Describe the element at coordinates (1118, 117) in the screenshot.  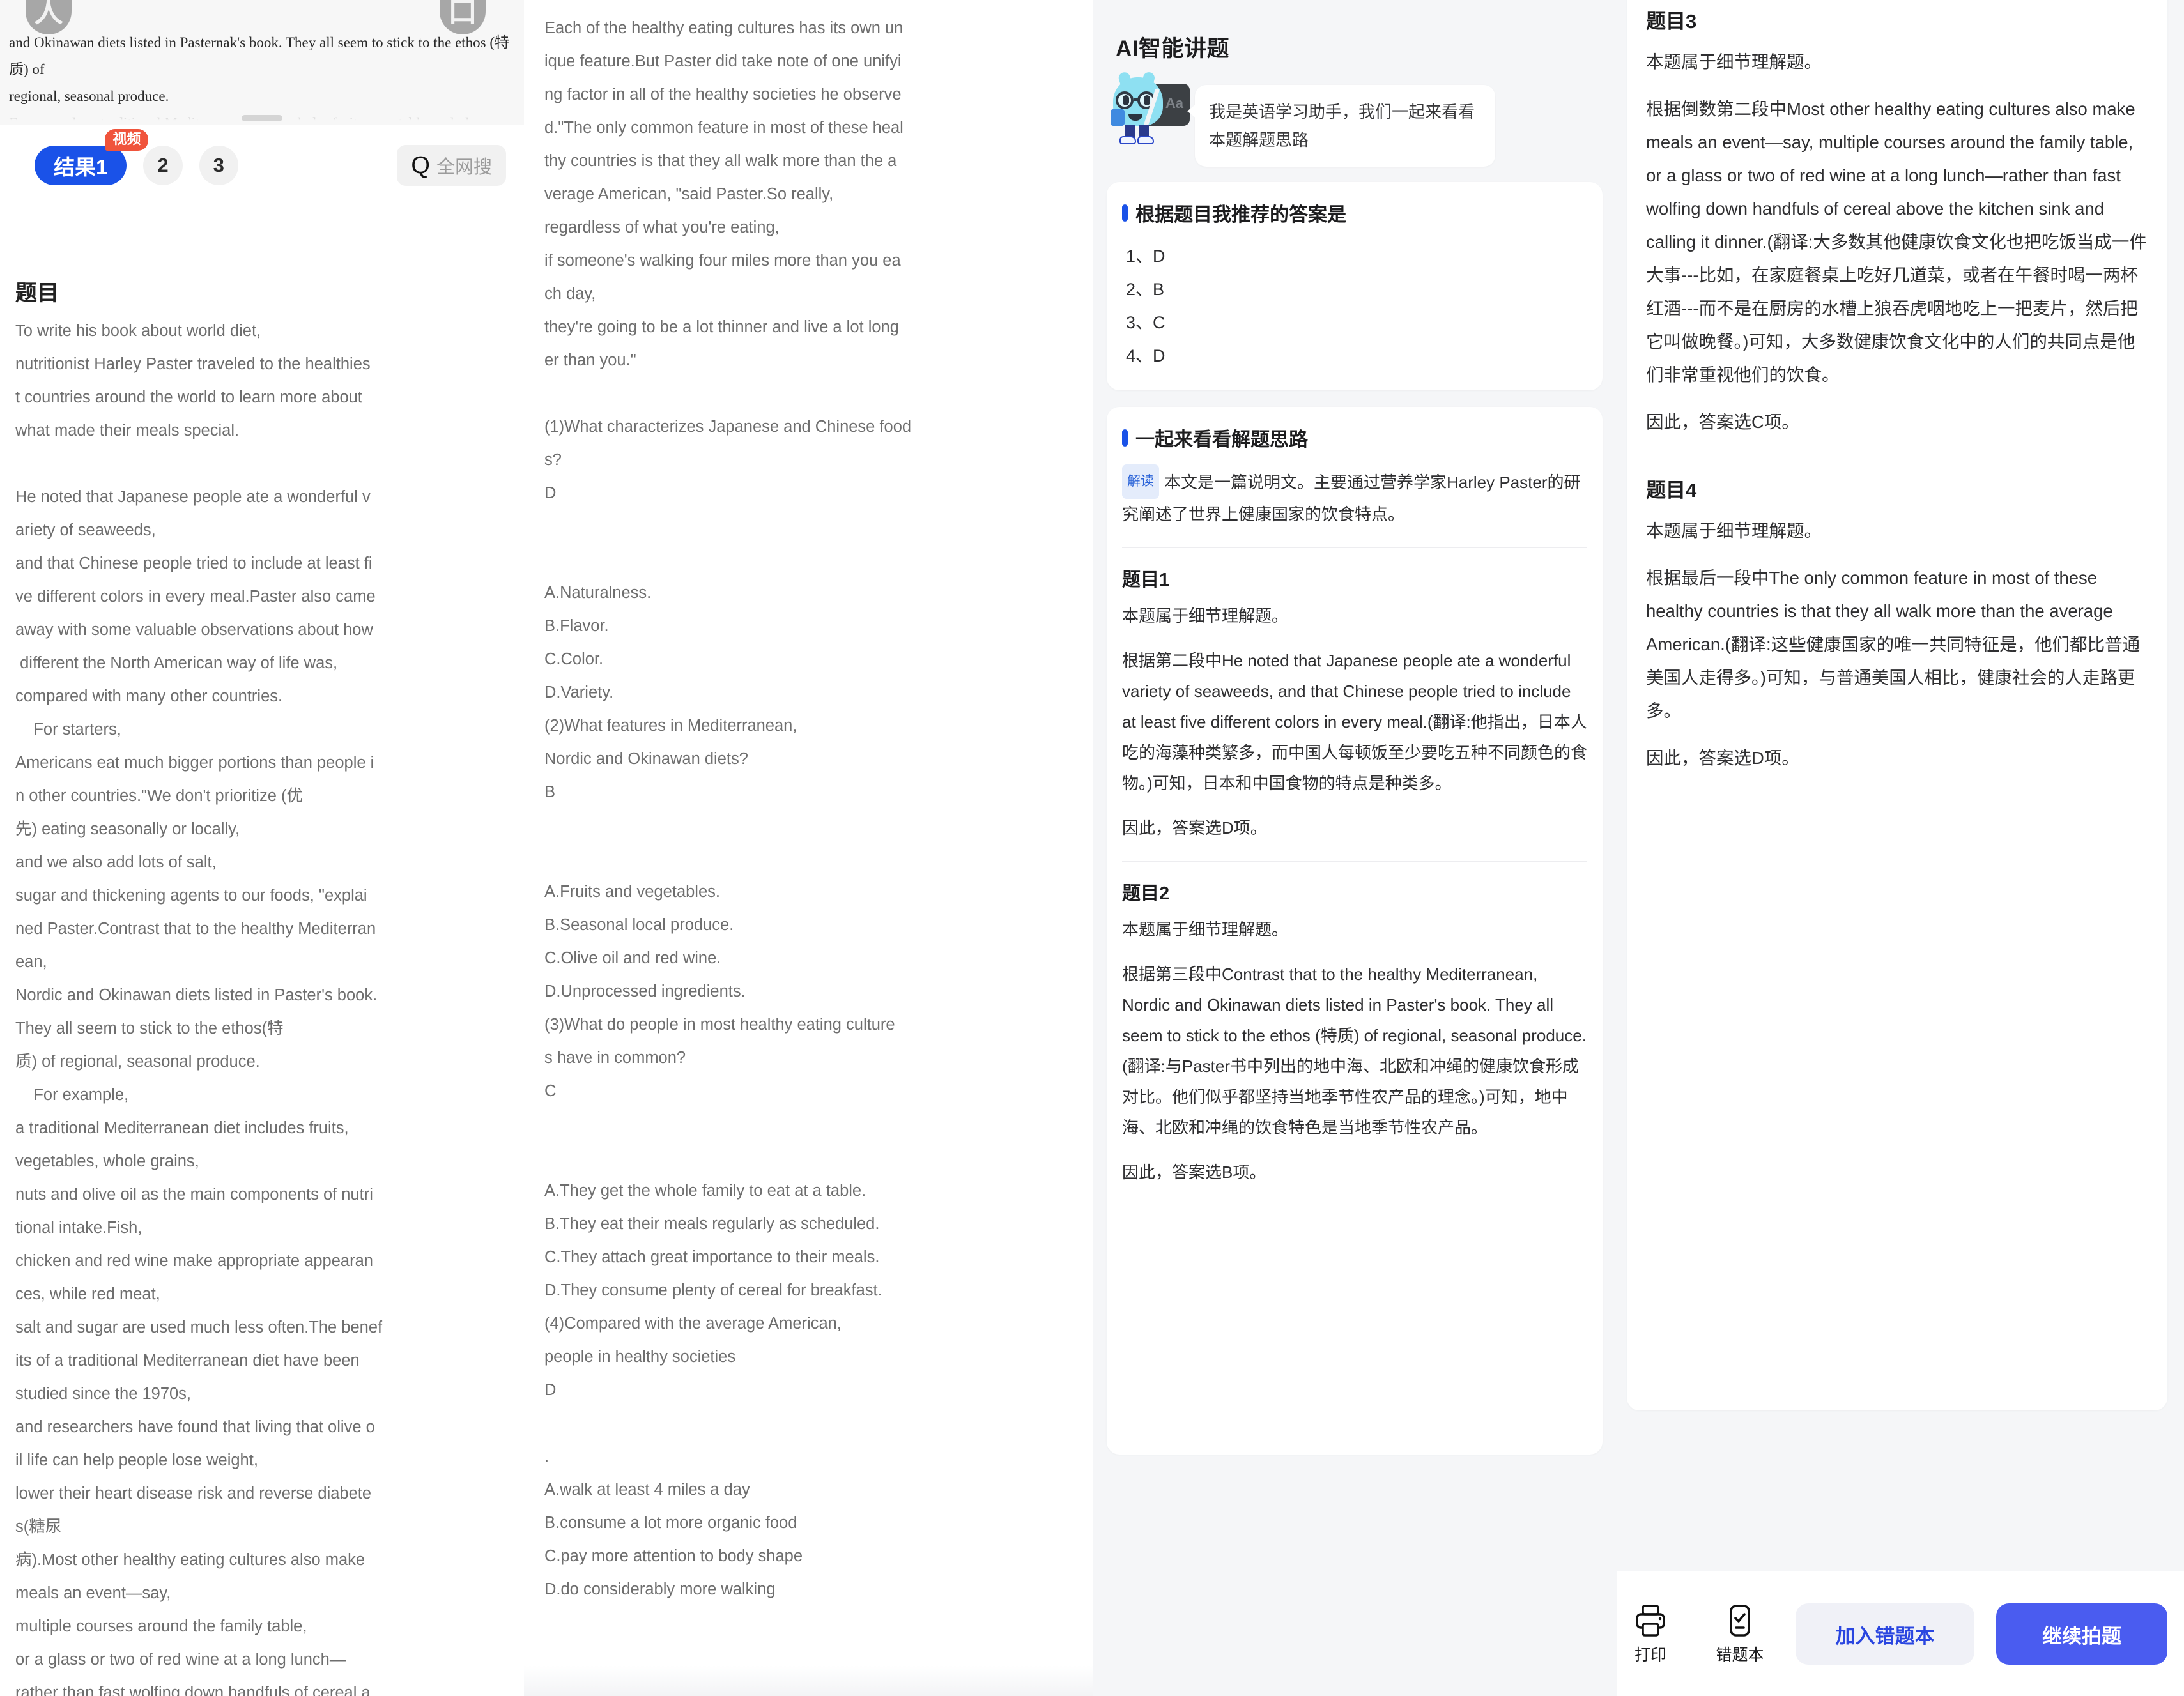
I see `mascot-book-icon` at that location.